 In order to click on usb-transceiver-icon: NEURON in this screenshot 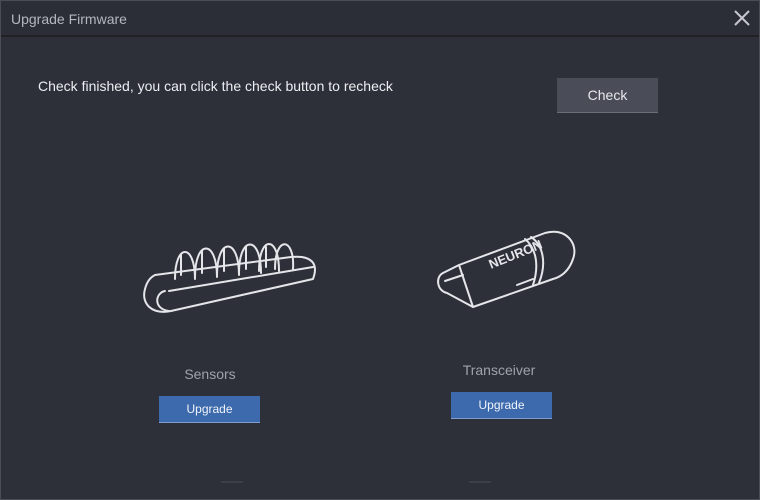, I will do `click(506, 269)`.